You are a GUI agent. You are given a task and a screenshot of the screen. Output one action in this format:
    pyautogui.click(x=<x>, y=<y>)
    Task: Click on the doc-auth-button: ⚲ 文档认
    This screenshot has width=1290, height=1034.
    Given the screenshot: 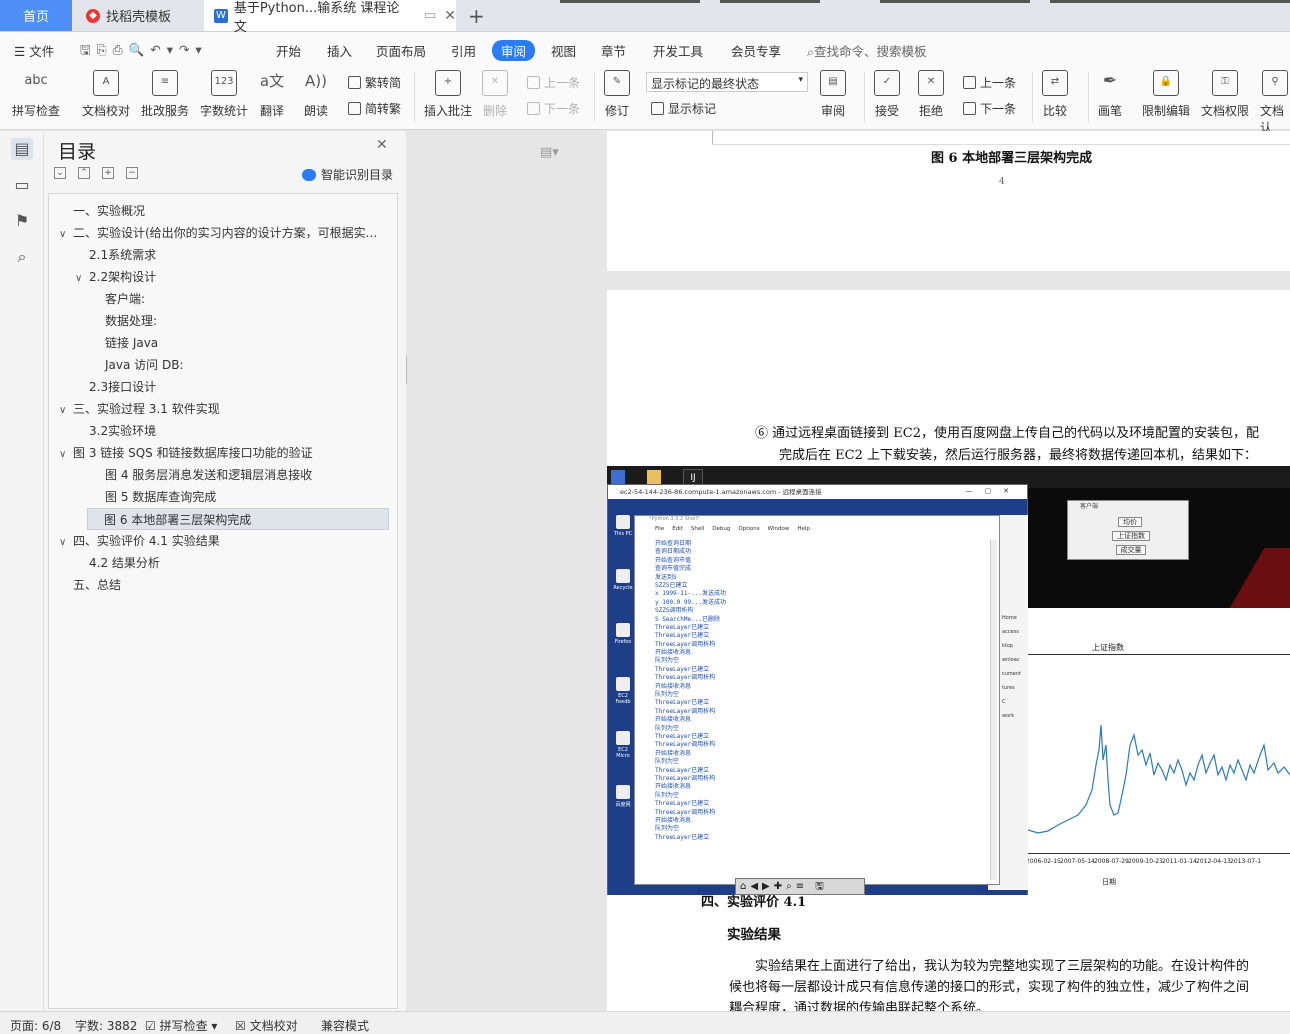 What is the action you would take?
    pyautogui.click(x=1275, y=103)
    